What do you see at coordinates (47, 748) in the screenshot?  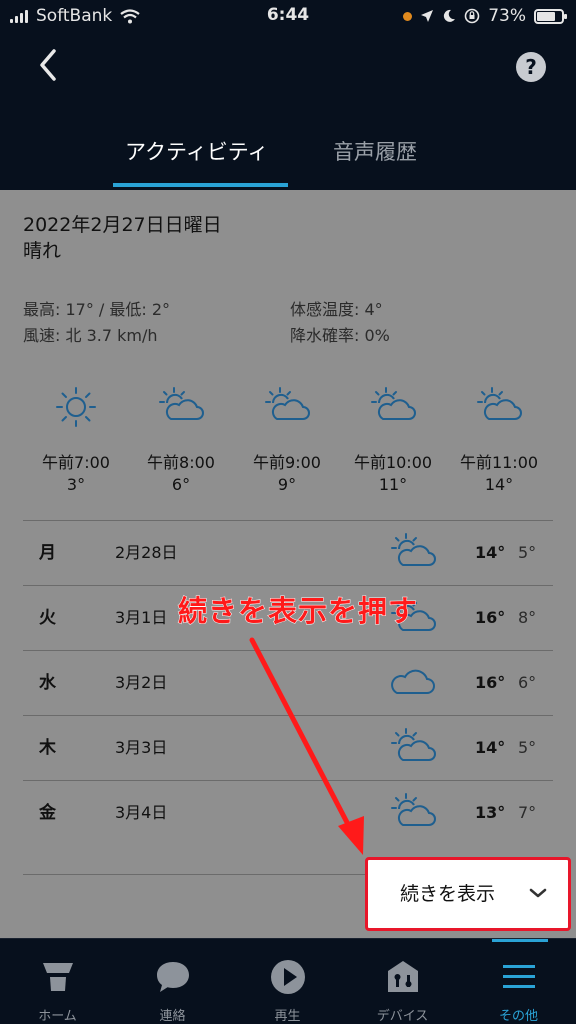 I see `day-of-week: 木` at bounding box center [47, 748].